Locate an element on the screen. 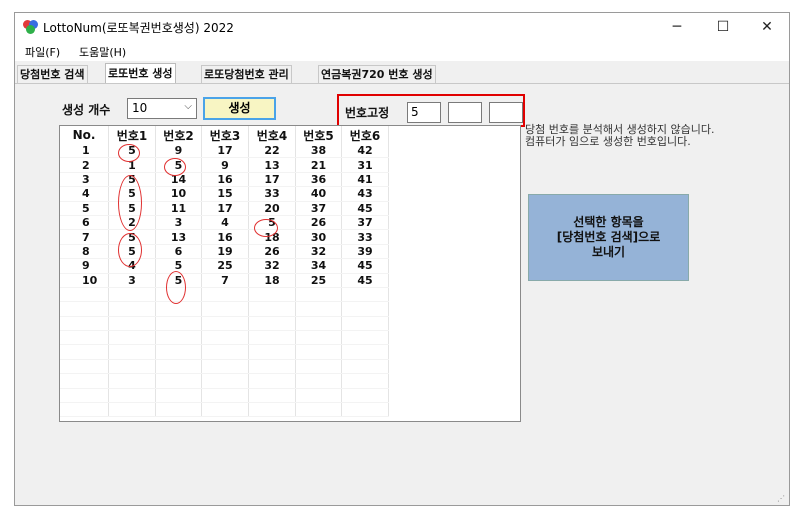 This screenshot has width=800, height=514. table-cell: 32 is located at coordinates (272, 266).